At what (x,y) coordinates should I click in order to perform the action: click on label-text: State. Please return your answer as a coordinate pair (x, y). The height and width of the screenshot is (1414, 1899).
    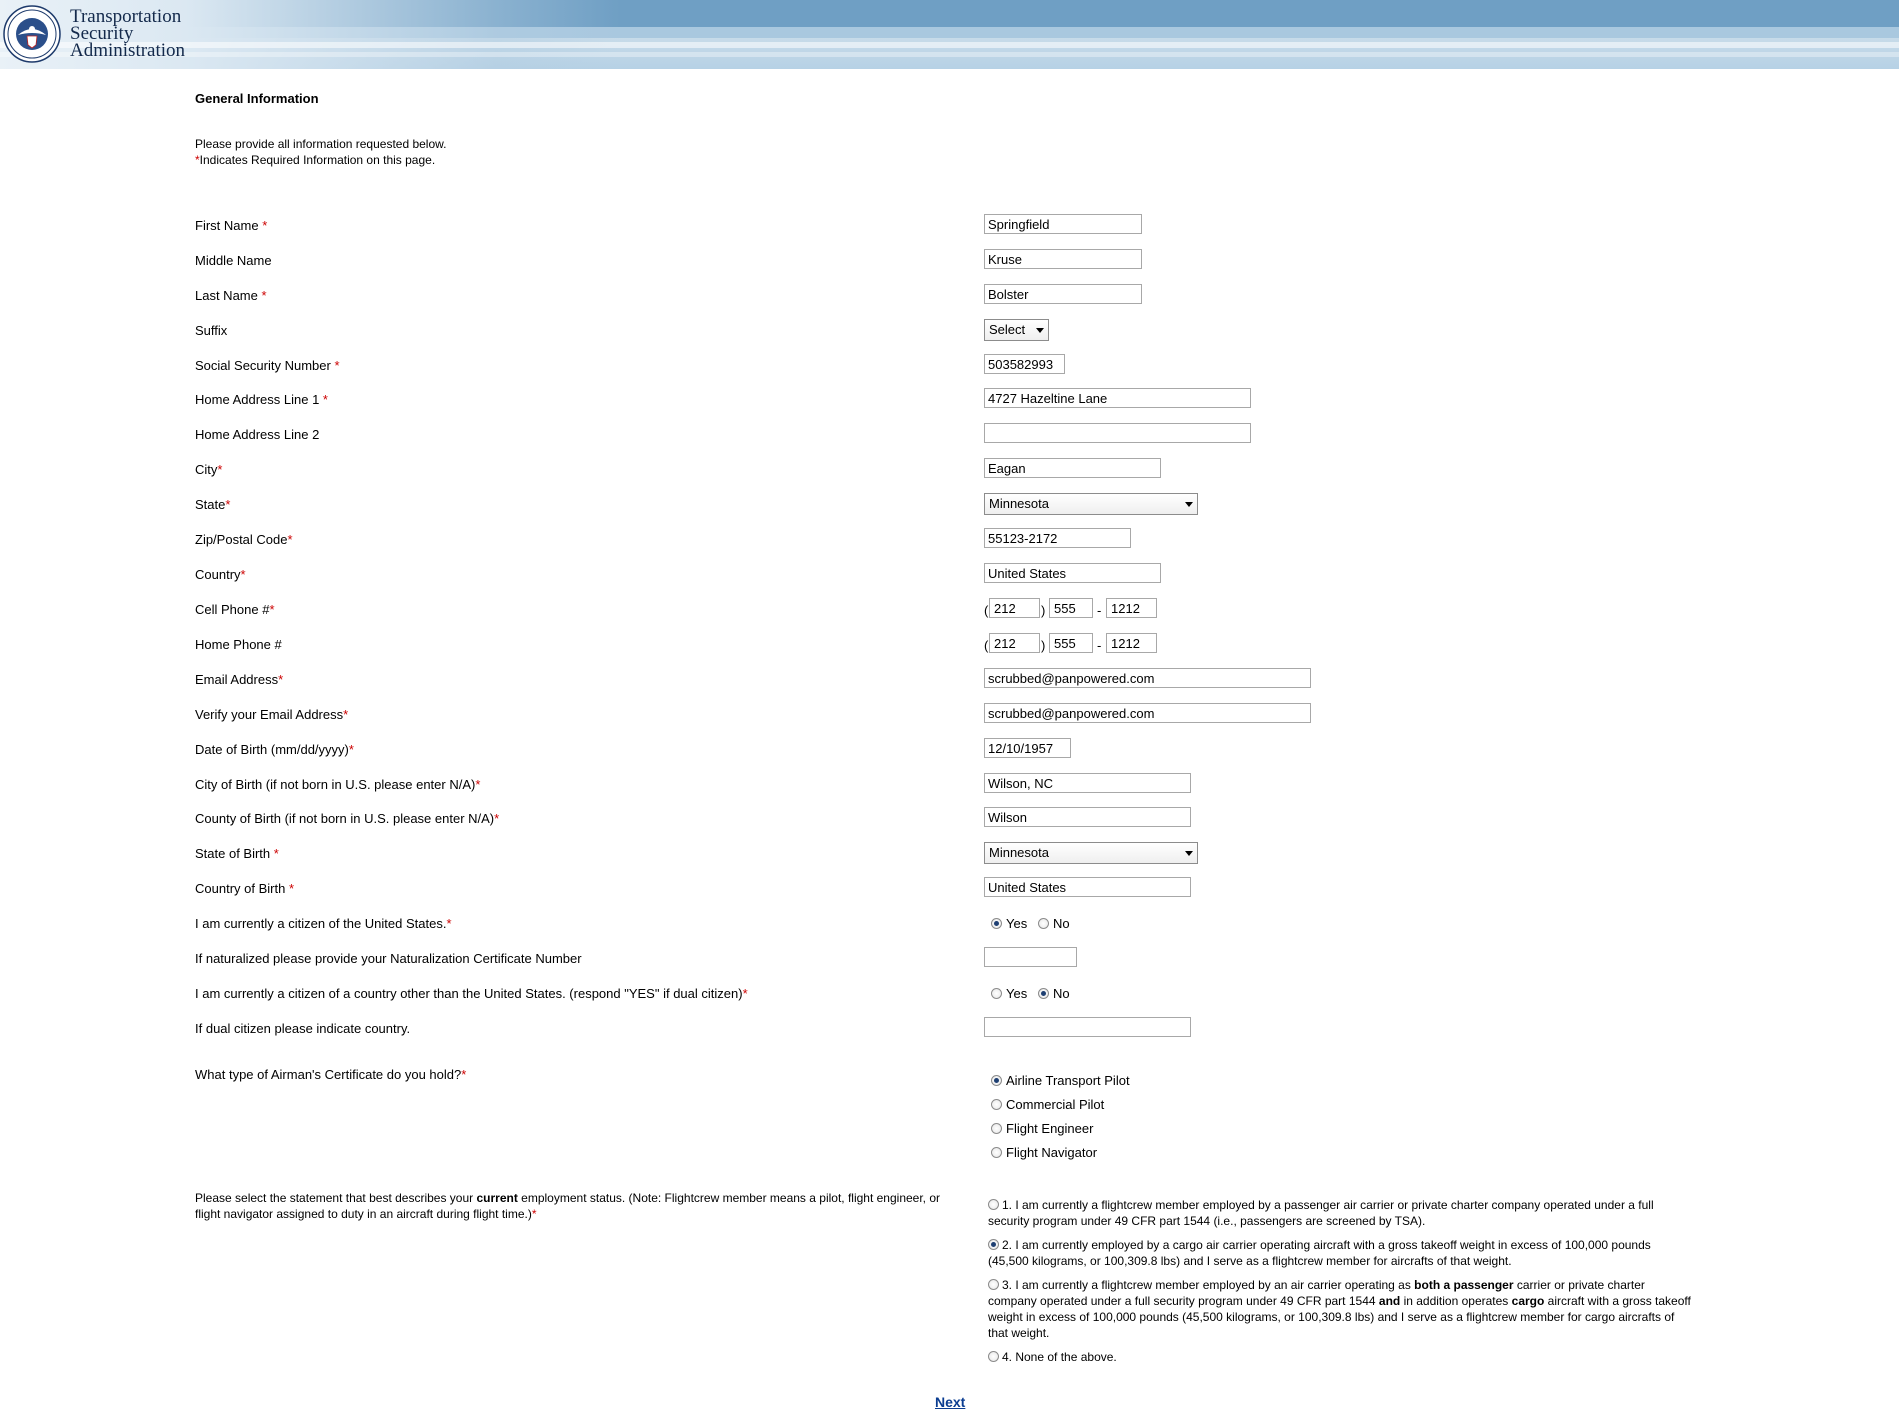
    Looking at the image, I should click on (210, 504).